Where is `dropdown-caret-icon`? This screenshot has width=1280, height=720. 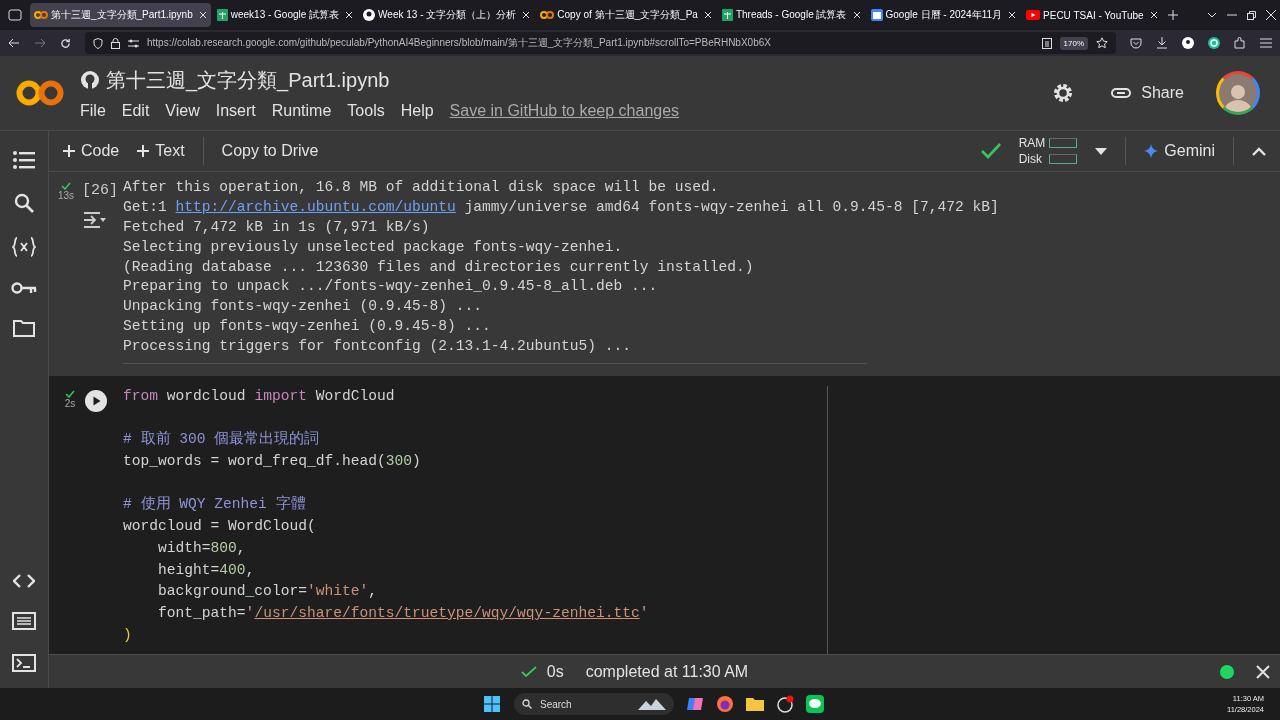 dropdown-caret-icon is located at coordinates (1101, 151).